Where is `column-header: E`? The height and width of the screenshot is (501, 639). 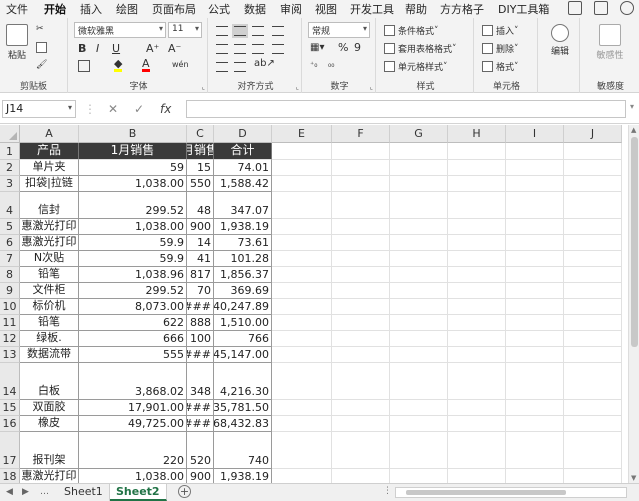 column-header: E is located at coordinates (302, 134).